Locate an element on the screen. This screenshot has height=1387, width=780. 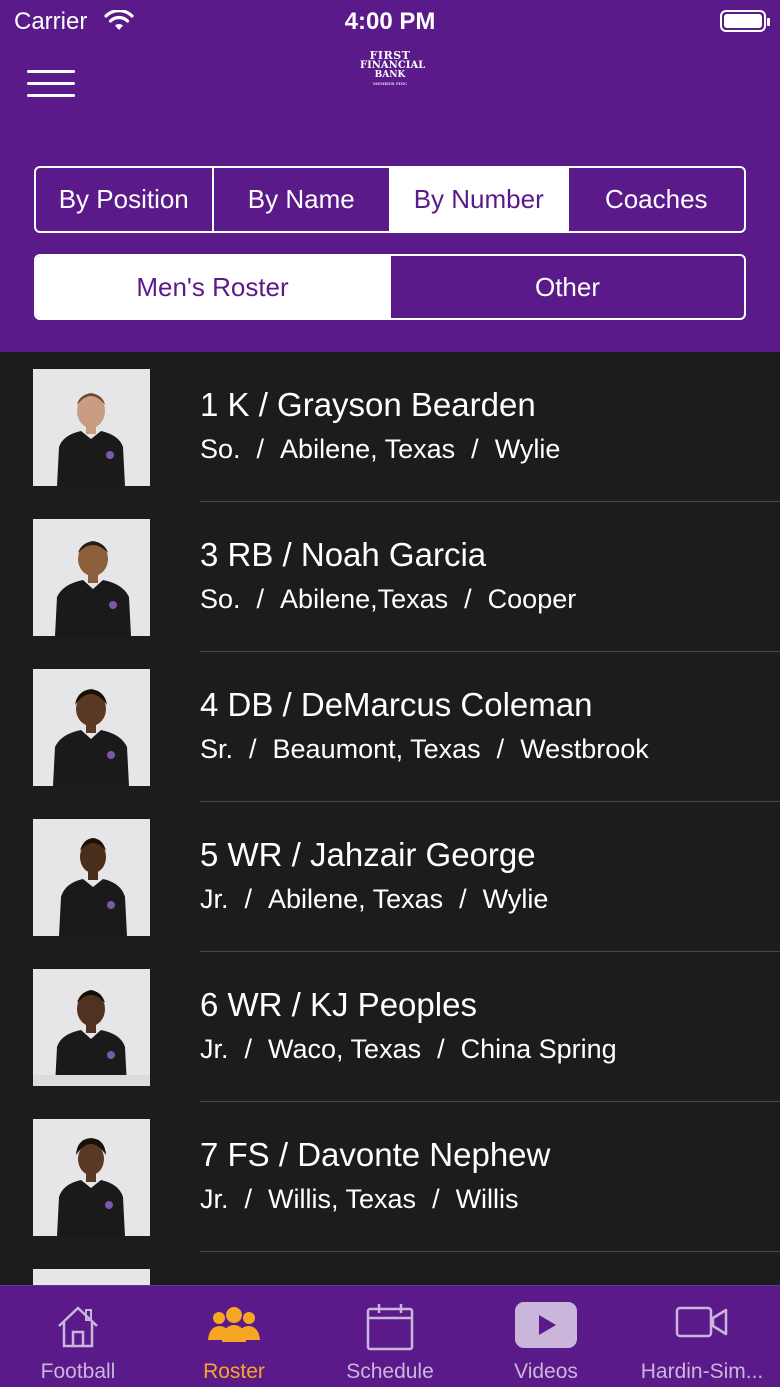
tab-label: Schedule is located at coordinates (390, 1371).